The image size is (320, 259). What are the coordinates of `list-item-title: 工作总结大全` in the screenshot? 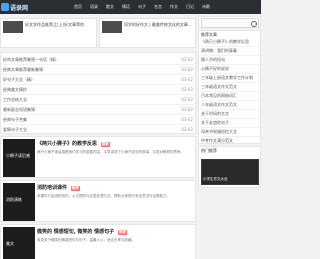 It's located at (15, 99).